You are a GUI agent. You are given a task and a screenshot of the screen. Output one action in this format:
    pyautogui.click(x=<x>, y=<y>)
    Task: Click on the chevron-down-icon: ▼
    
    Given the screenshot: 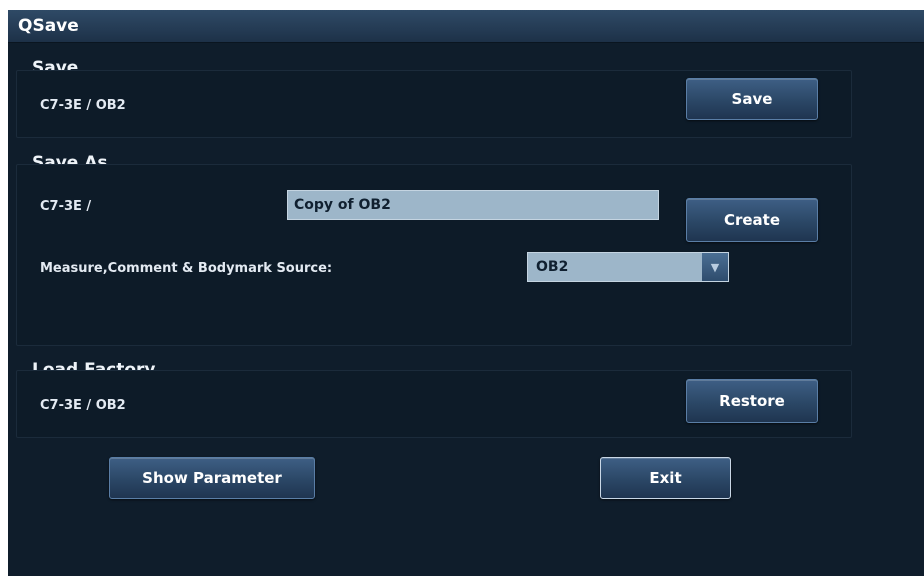 What is the action you would take?
    pyautogui.click(x=715, y=267)
    